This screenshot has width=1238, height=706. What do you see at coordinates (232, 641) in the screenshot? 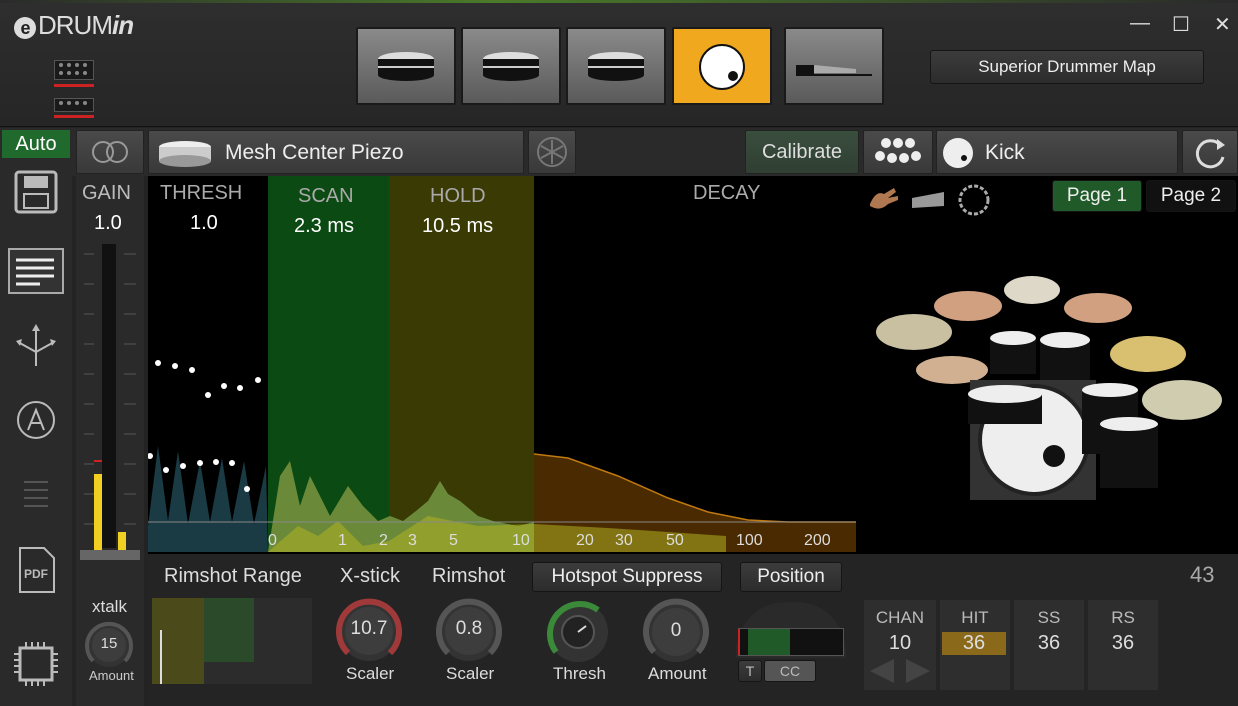
I see `rimshot-range-graph` at bounding box center [232, 641].